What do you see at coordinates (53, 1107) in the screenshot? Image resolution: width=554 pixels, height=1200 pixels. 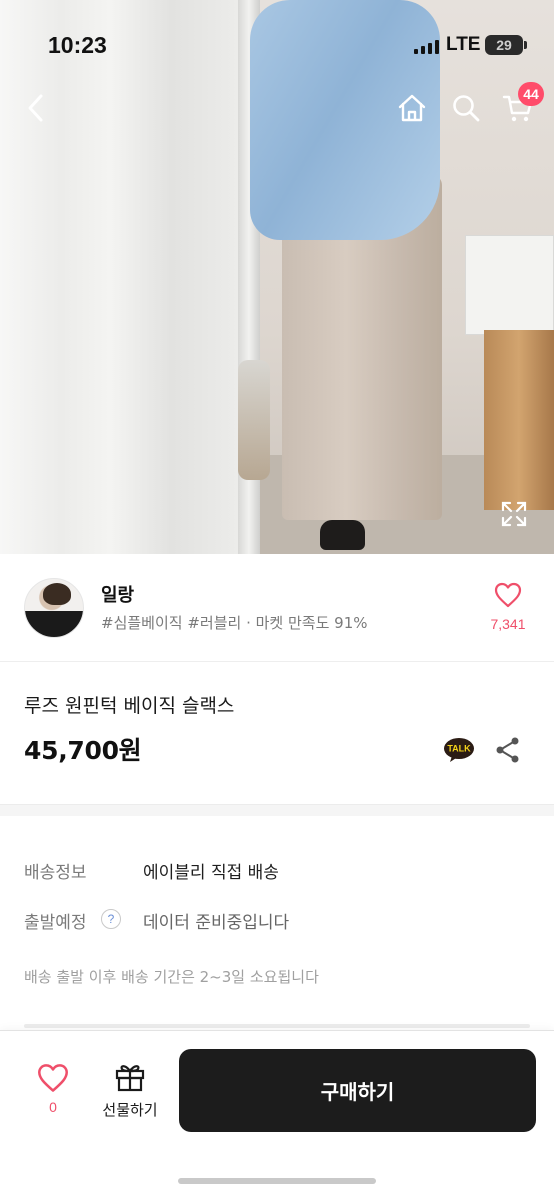 I see `favorite-count: 0` at bounding box center [53, 1107].